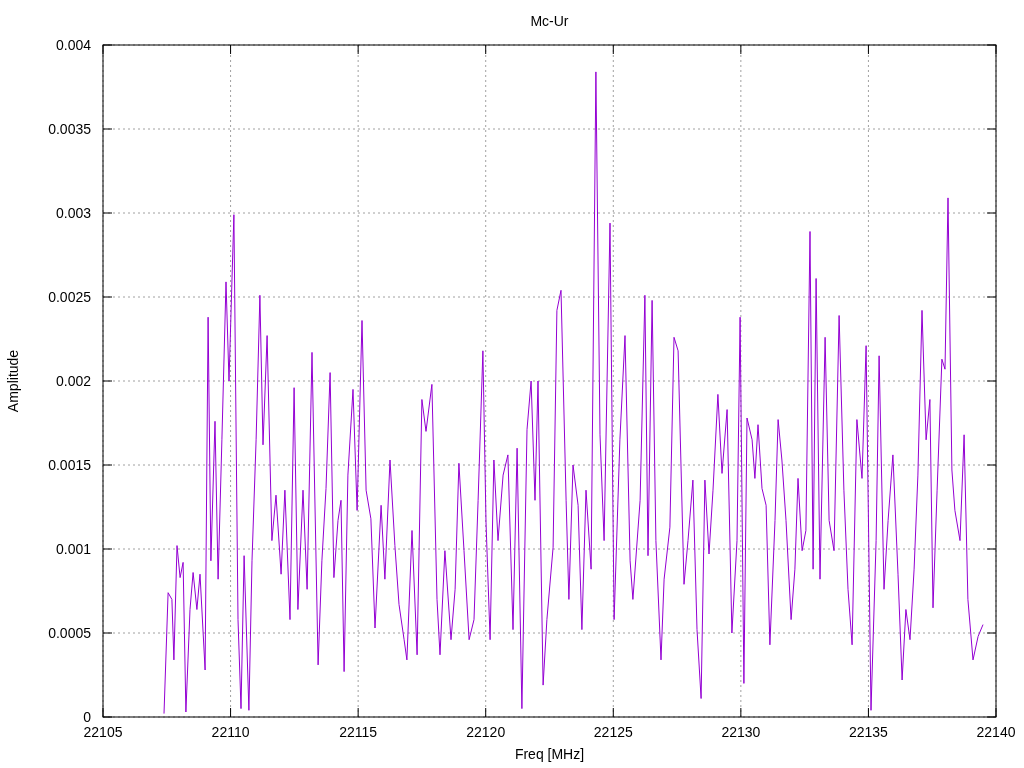  Describe the element at coordinates (741, 732) in the screenshot. I see `x-tick-label: 22130` at that location.